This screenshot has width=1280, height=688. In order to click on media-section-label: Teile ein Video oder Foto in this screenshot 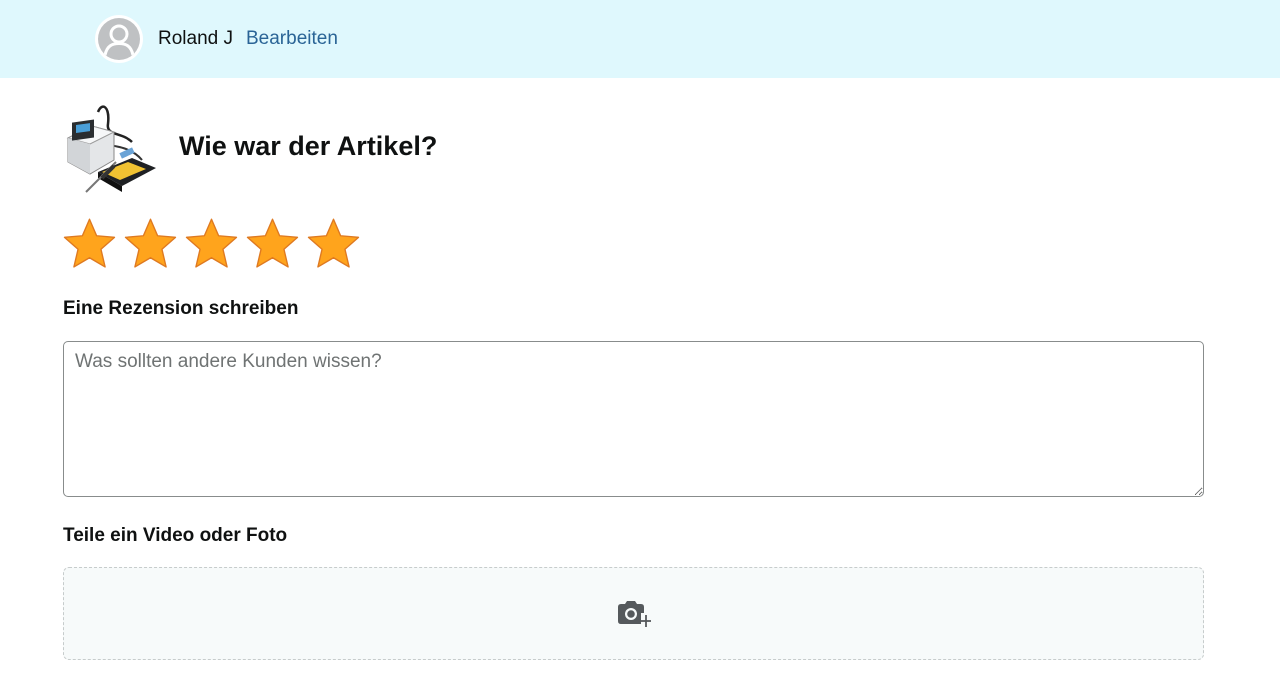, I will do `click(175, 535)`.